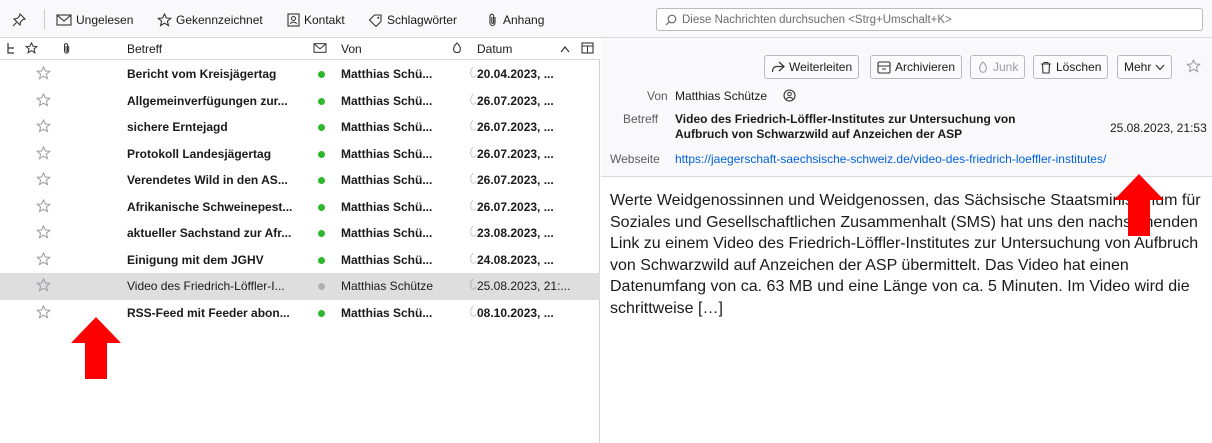 The height and width of the screenshot is (443, 1212). I want to click on junk-button: Junk, so click(998, 67).